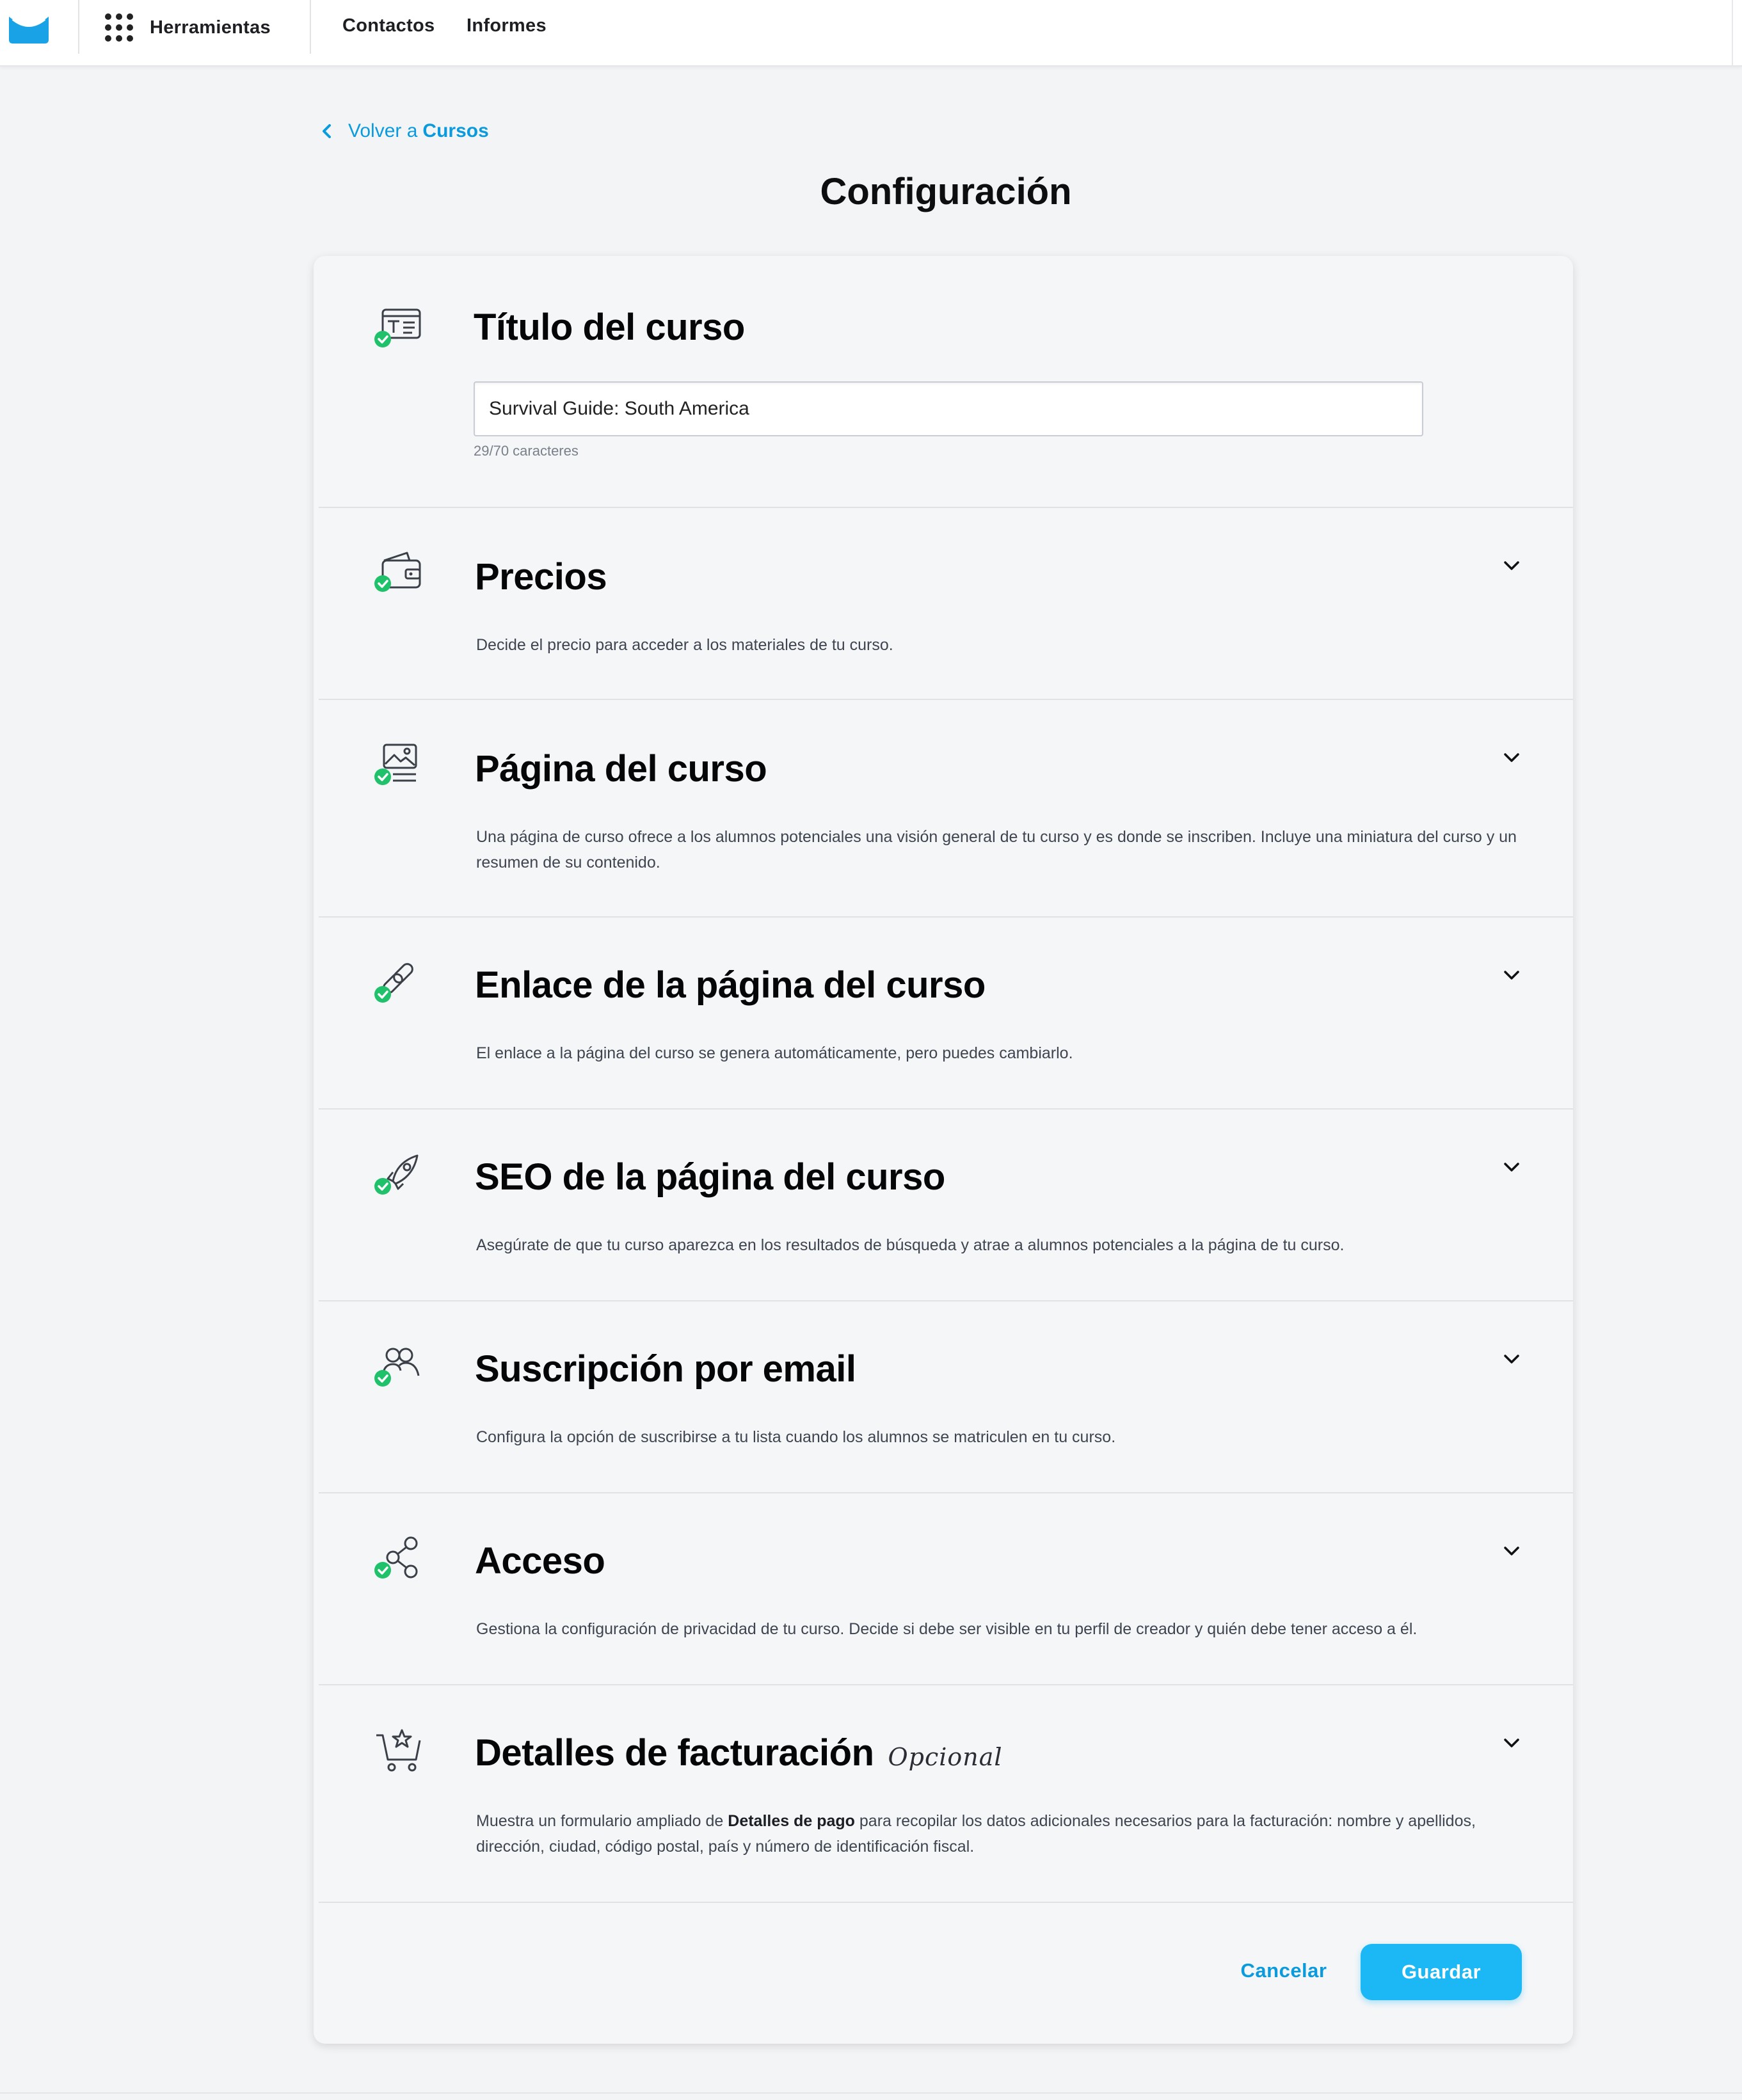  I want to click on section-title: Detalles de facturación Opcional, so click(739, 1752).